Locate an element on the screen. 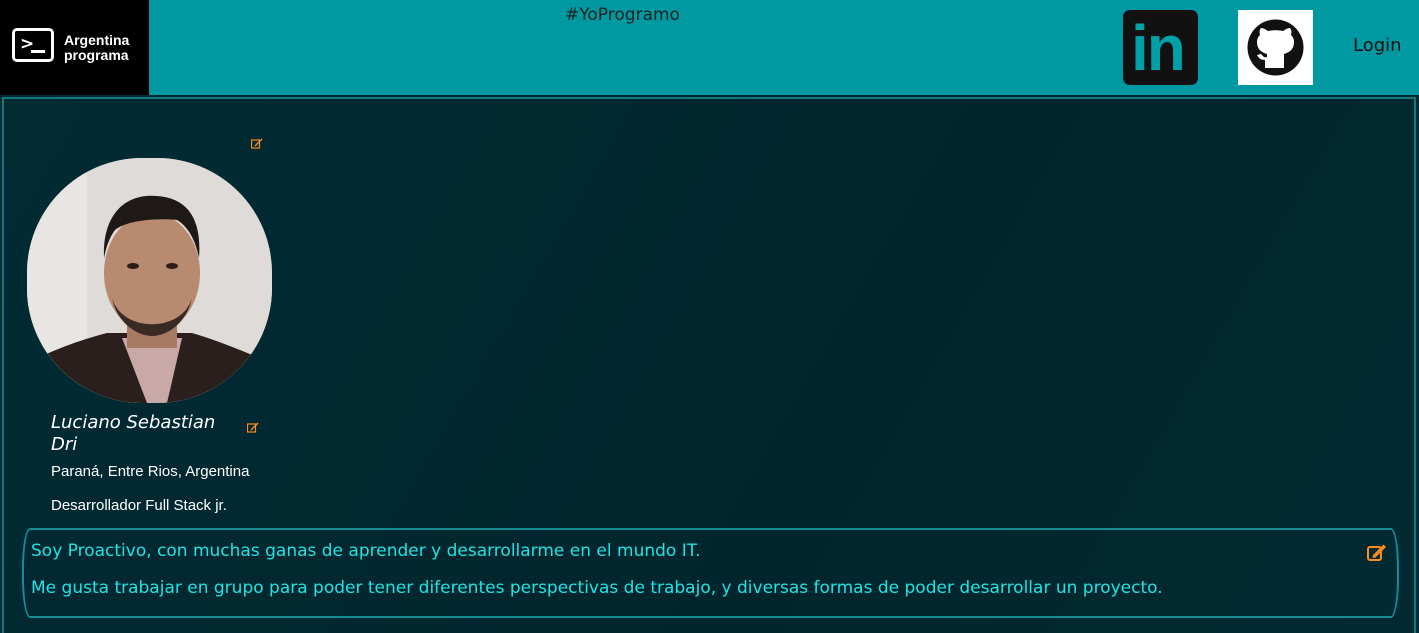 The width and height of the screenshot is (1419, 633). logo-line-1: Argentina is located at coordinates (97, 40).